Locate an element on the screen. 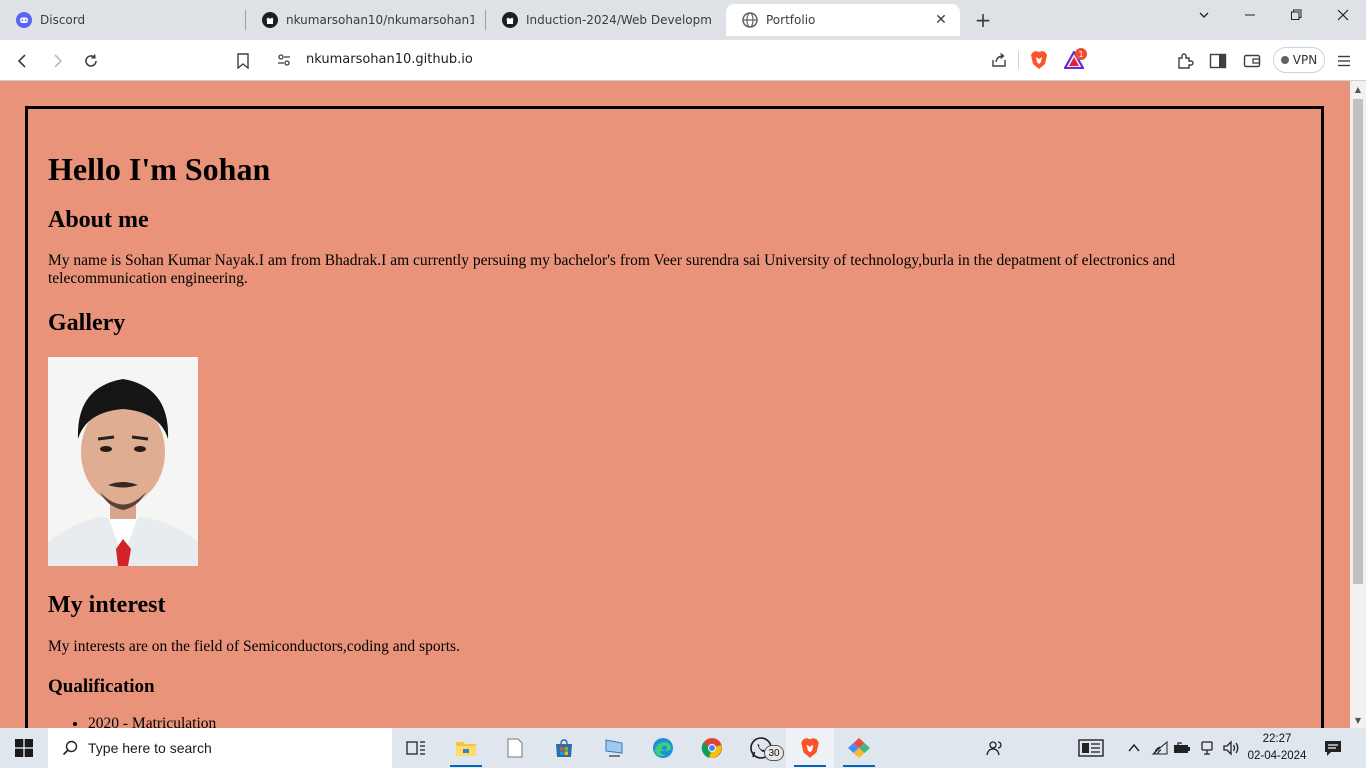 This screenshot has height=768, width=1366. bookmark-icon is located at coordinates (243, 61).